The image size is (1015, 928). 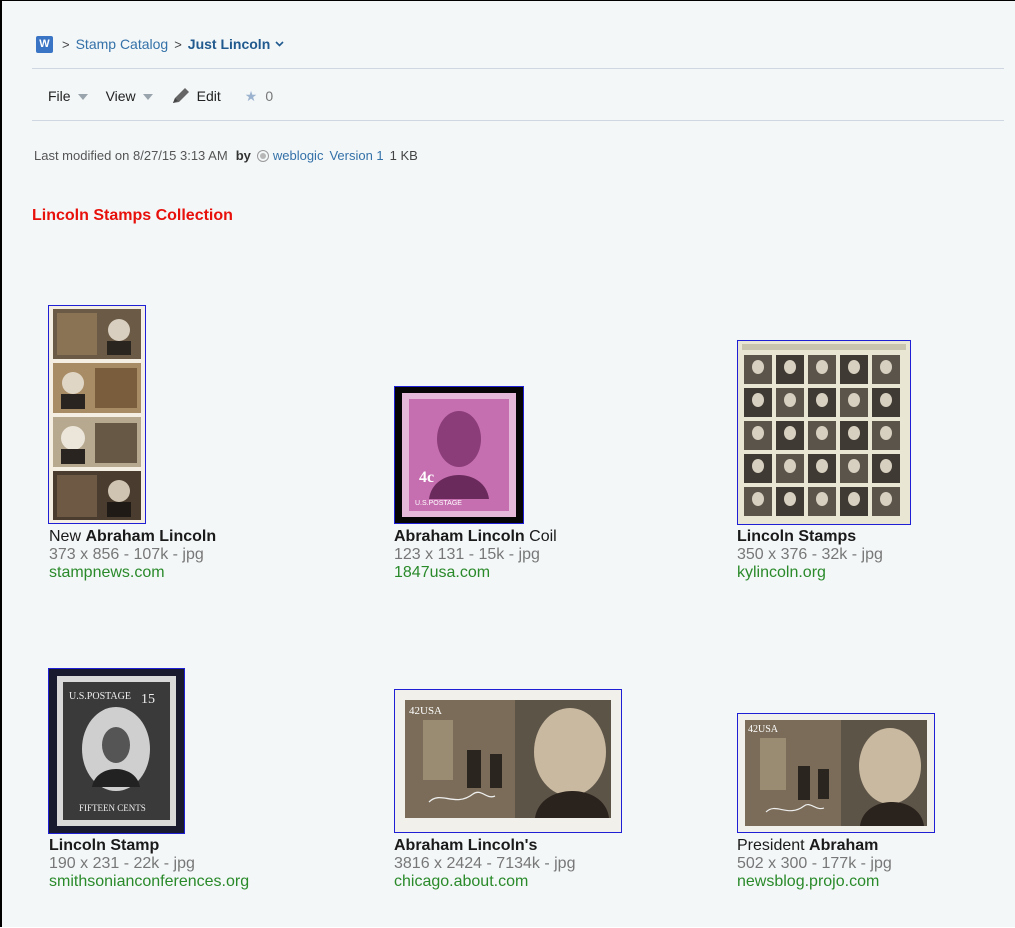 I want to click on result-title: Abraham Lincoln Coil, so click(x=475, y=537).